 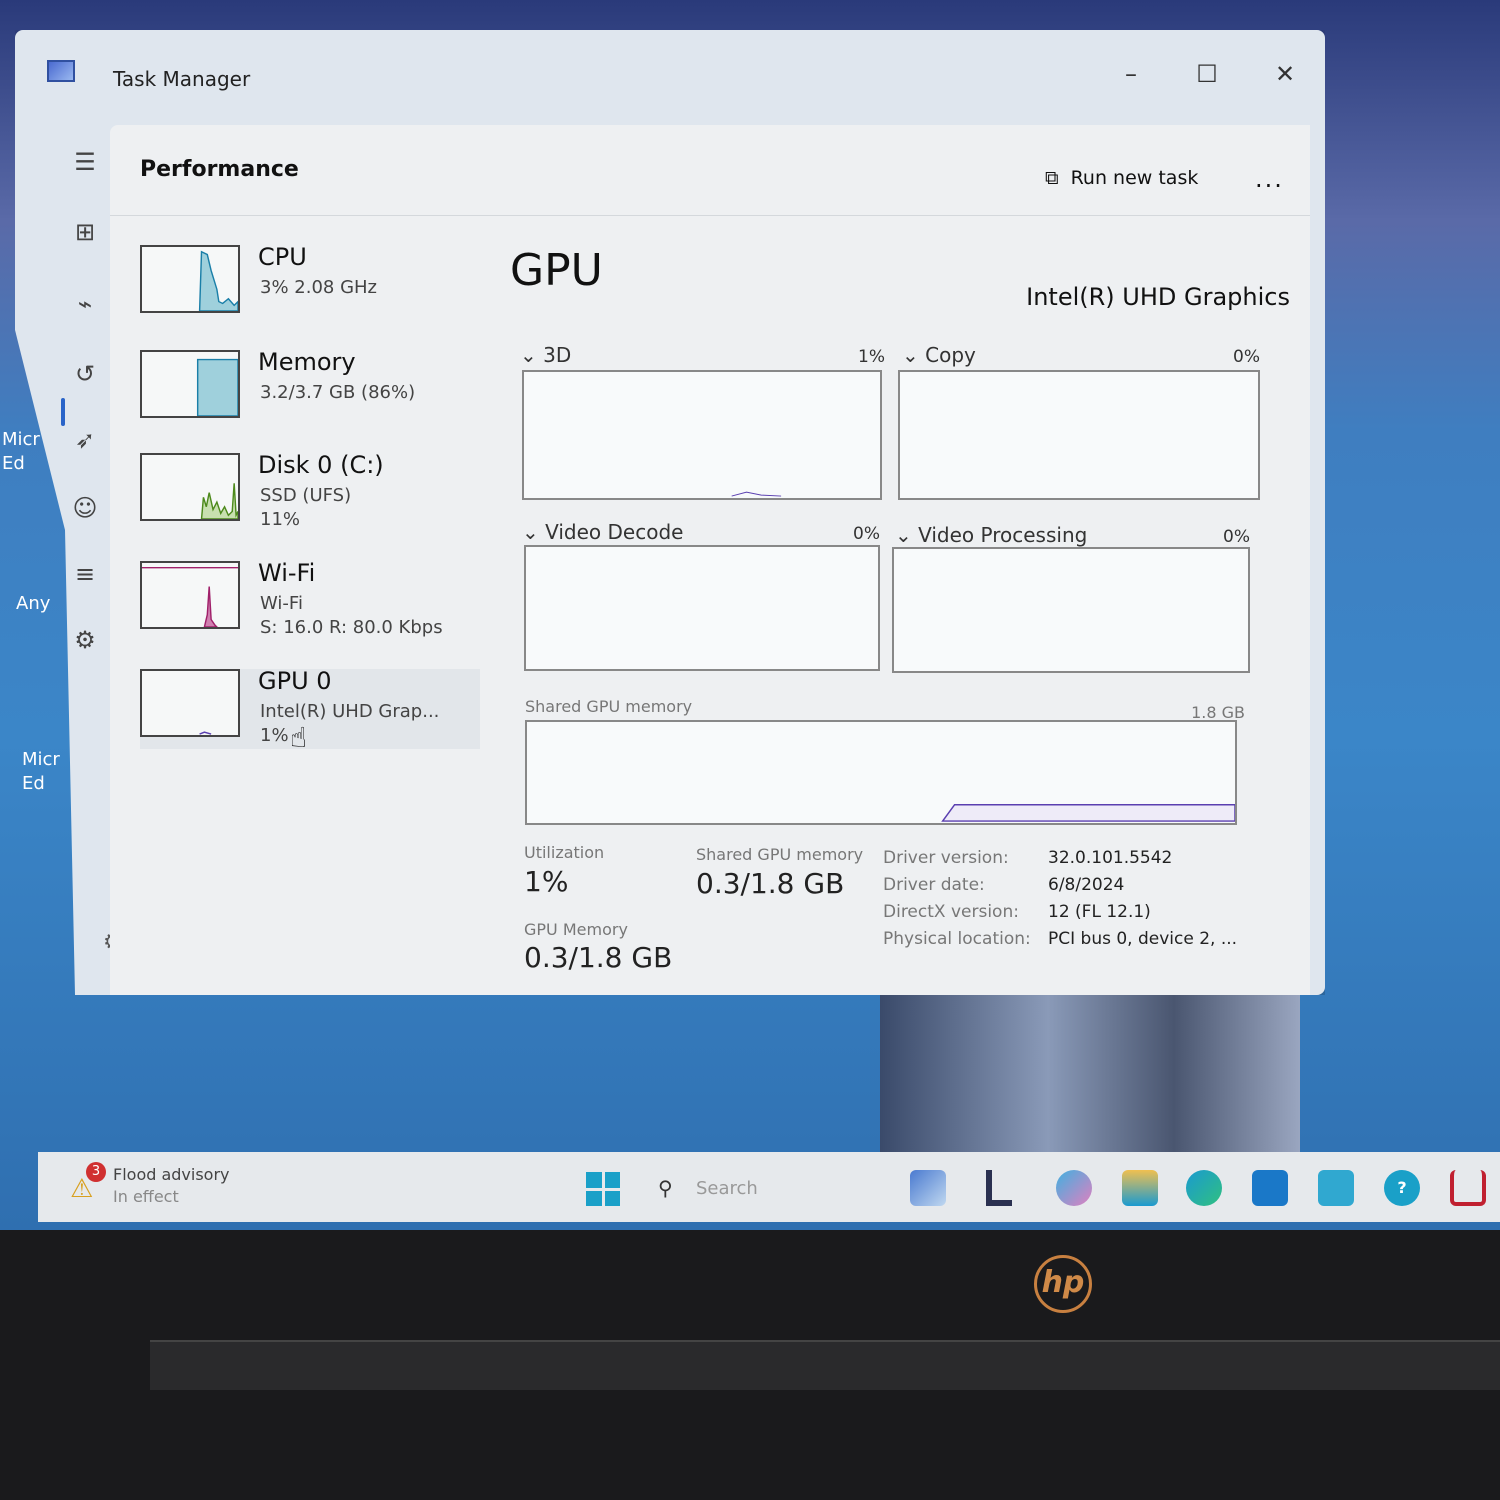 I want to click on resource-name: Memory, so click(x=307, y=362).